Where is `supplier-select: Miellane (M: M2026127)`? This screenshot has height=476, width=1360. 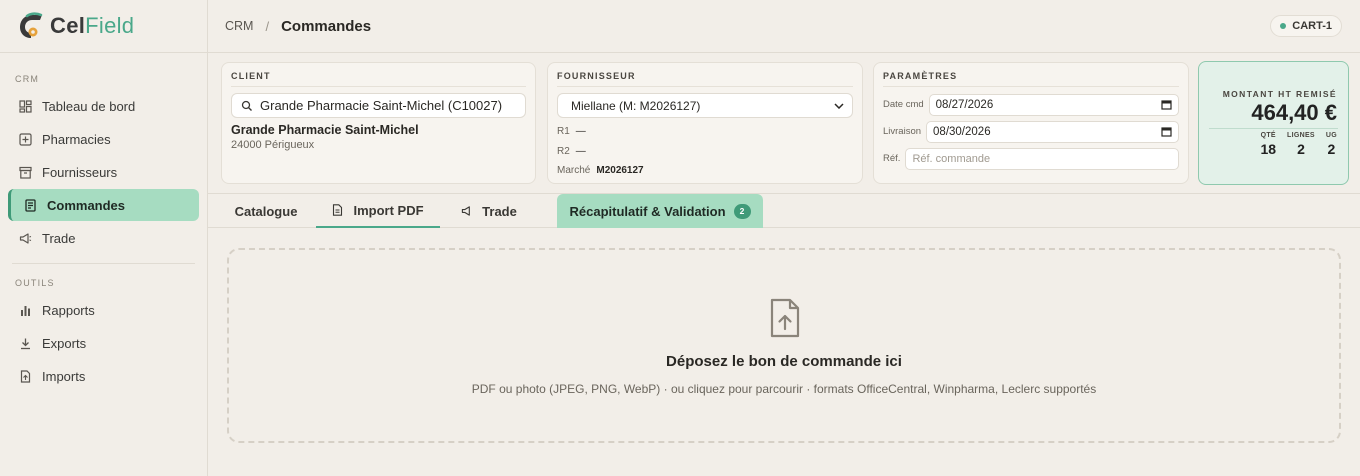
supplier-select: Miellane (M: M2026127) is located at coordinates (705, 105).